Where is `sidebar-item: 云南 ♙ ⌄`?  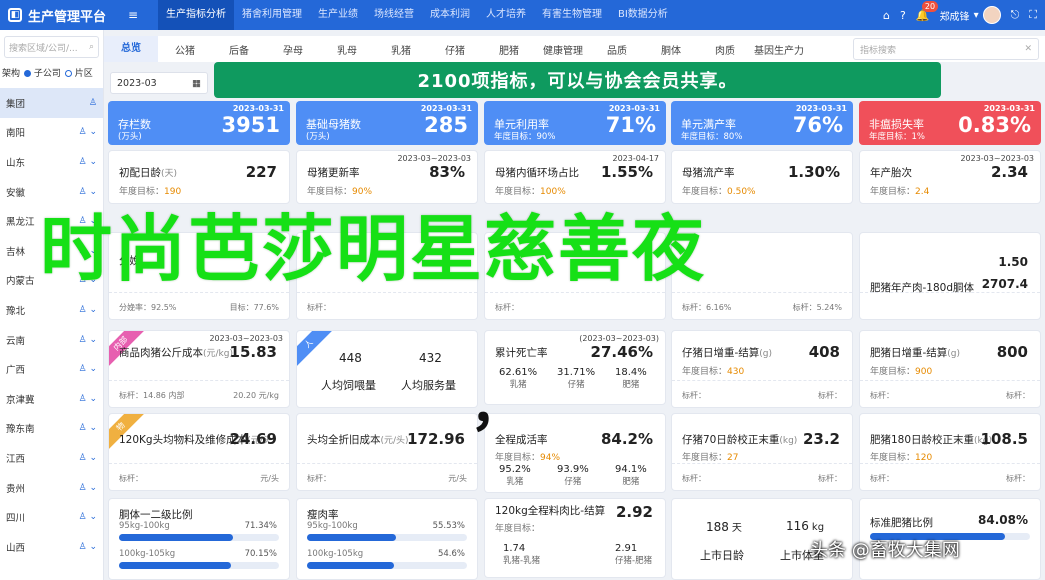 sidebar-item: 云南 ♙ ⌄ is located at coordinates (51, 340).